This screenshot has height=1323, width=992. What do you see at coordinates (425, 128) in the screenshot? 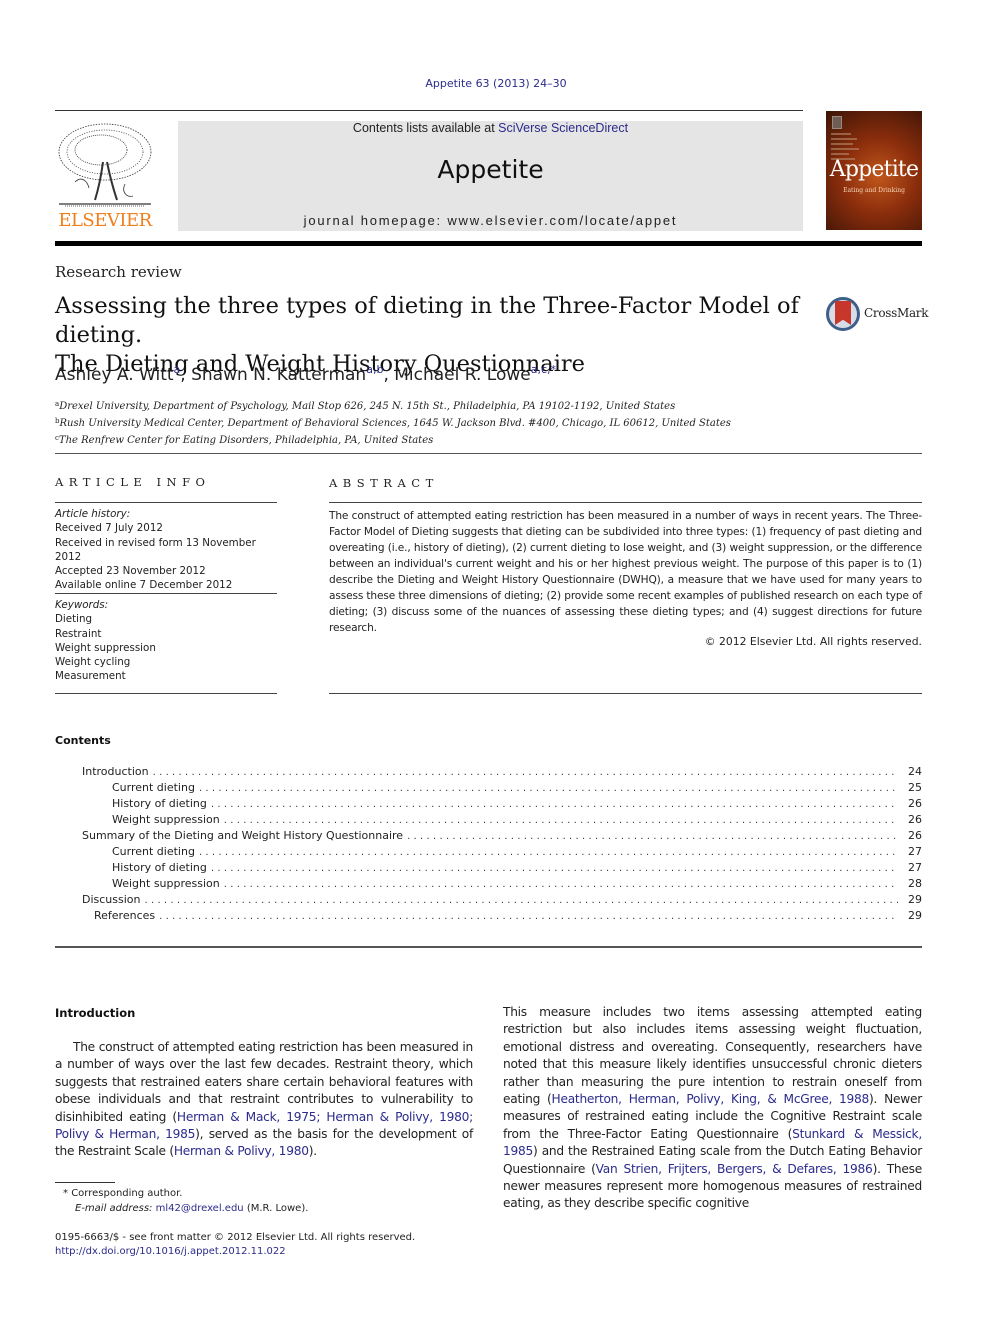
I see `contents-prefix: Contents lists available at` at bounding box center [425, 128].